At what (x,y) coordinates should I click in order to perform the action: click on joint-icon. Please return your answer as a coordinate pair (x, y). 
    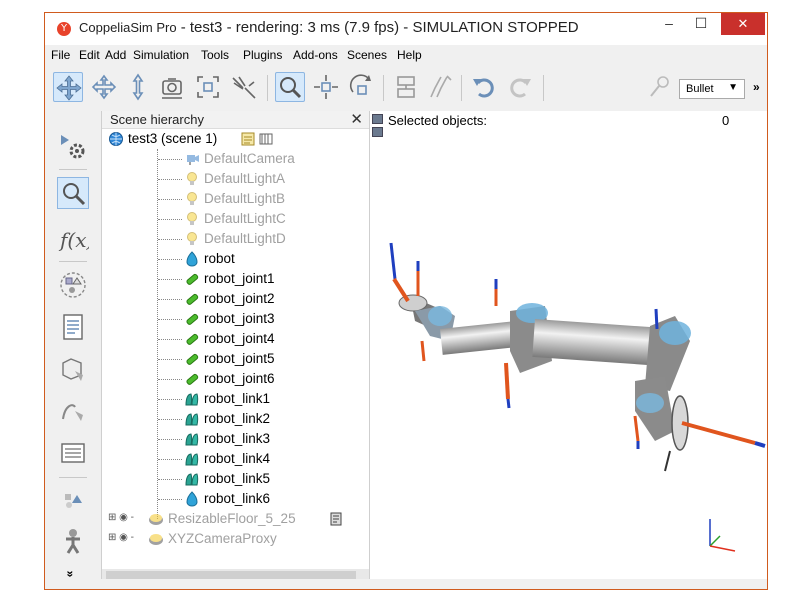
    Looking at the image, I should click on (192, 359).